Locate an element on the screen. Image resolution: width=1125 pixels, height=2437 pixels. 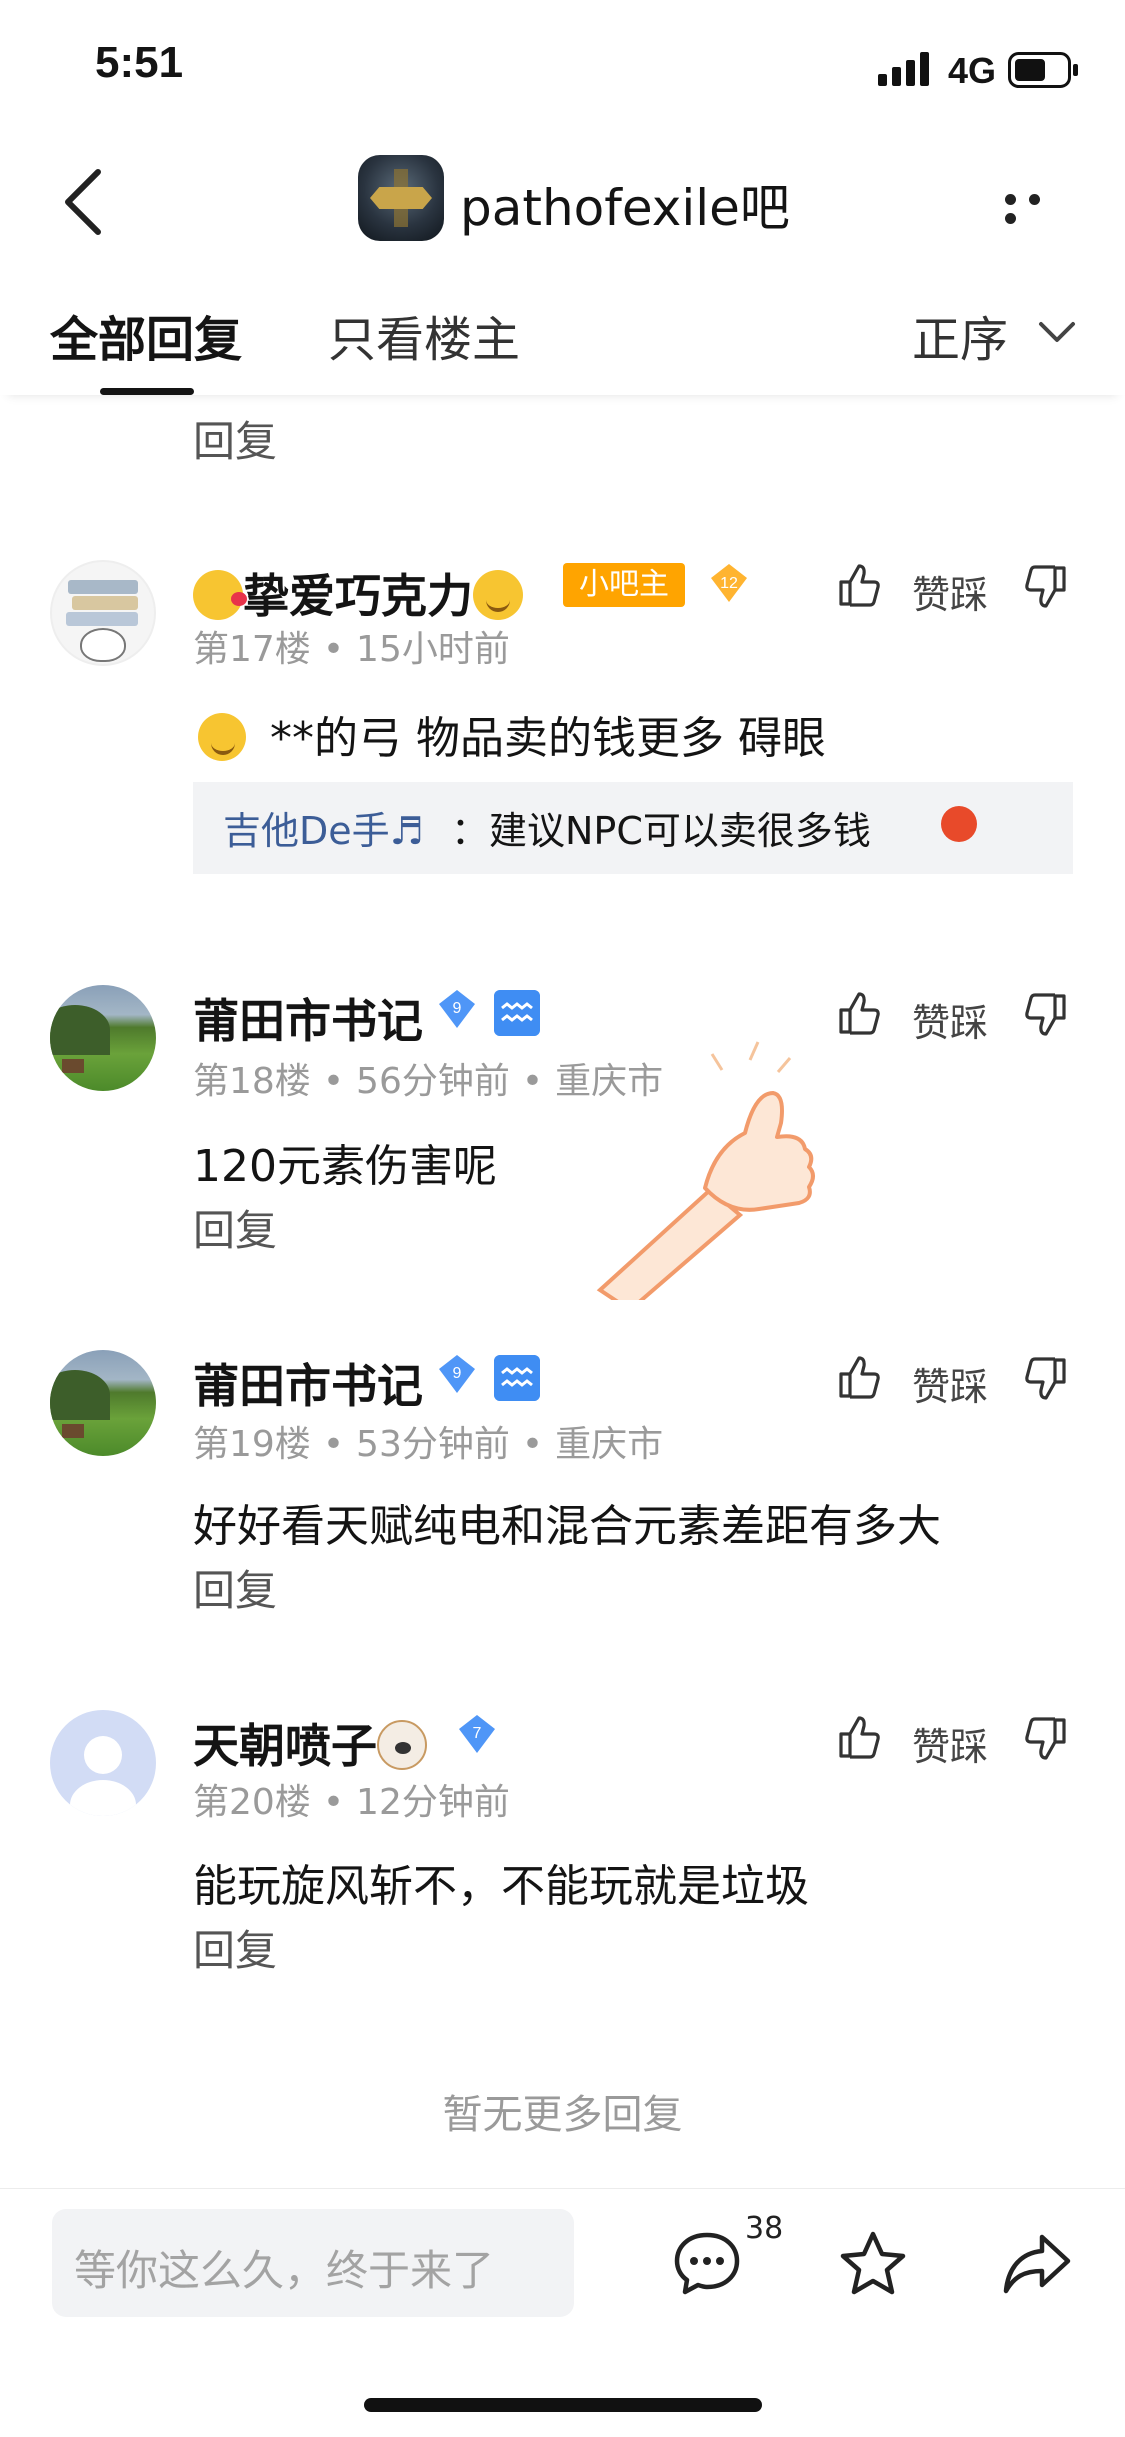
reply-tabs: 全部回复 只看楼主 正序 is located at coordinates (562, 337).